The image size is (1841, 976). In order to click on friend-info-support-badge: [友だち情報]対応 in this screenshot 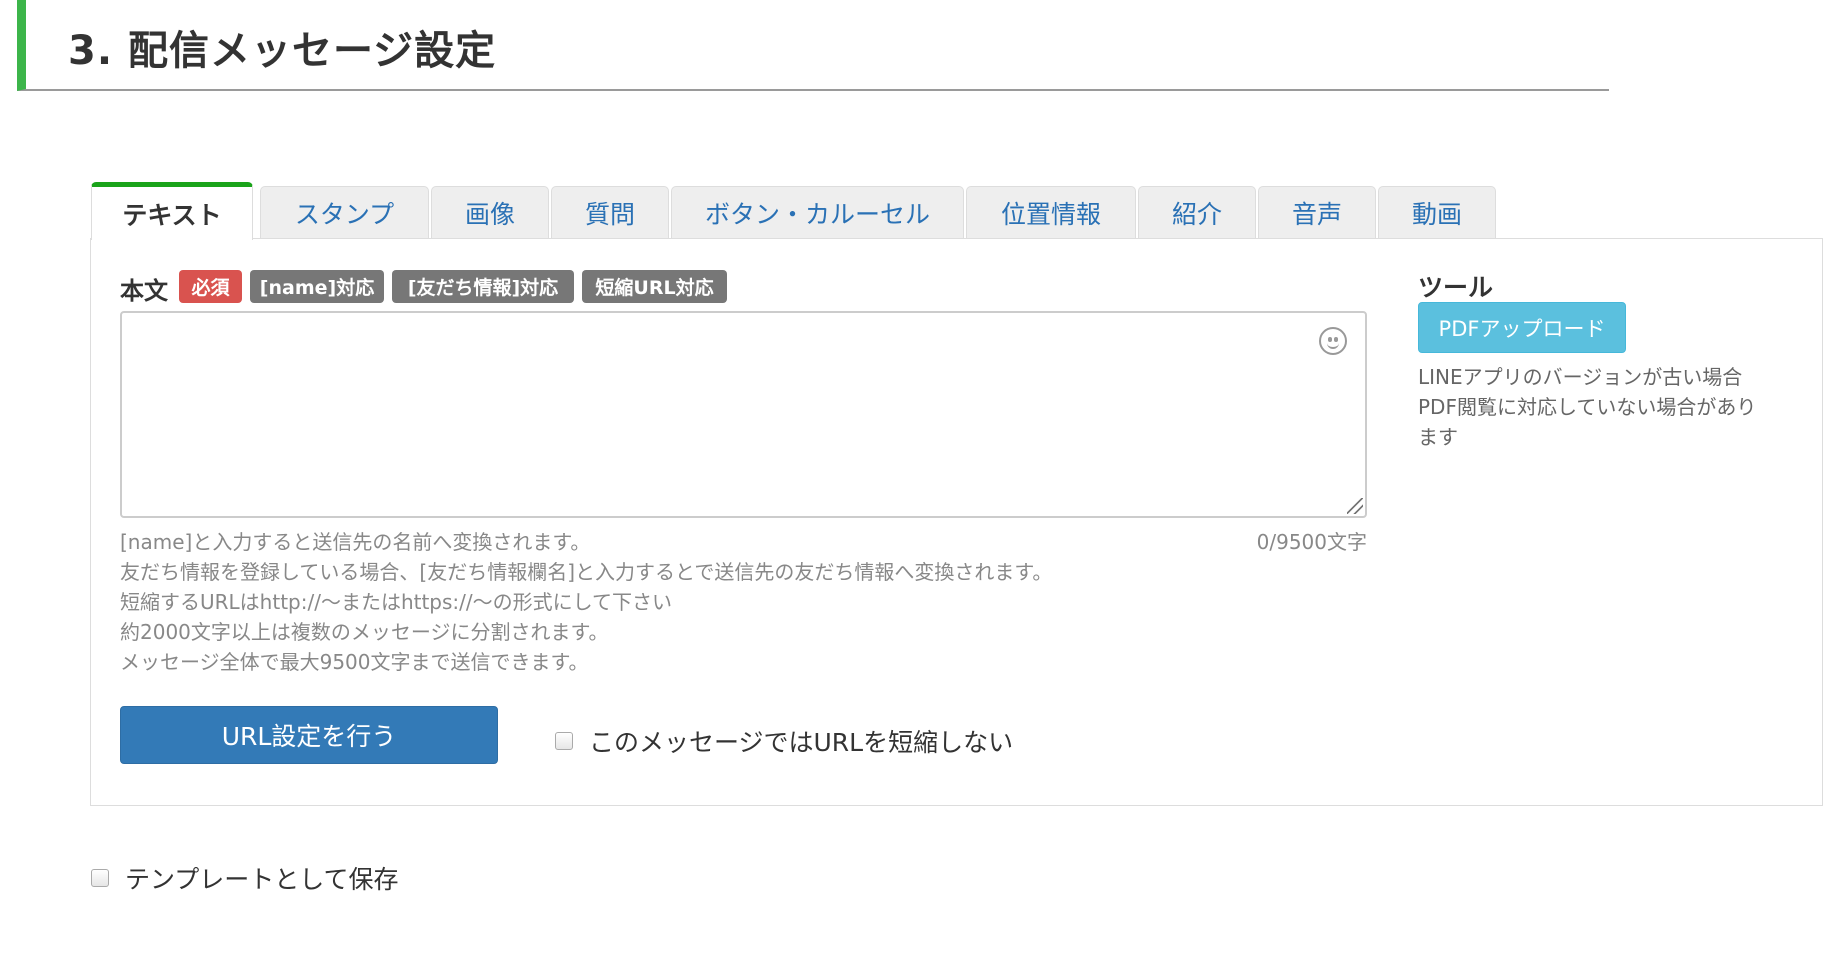, I will do `click(483, 286)`.